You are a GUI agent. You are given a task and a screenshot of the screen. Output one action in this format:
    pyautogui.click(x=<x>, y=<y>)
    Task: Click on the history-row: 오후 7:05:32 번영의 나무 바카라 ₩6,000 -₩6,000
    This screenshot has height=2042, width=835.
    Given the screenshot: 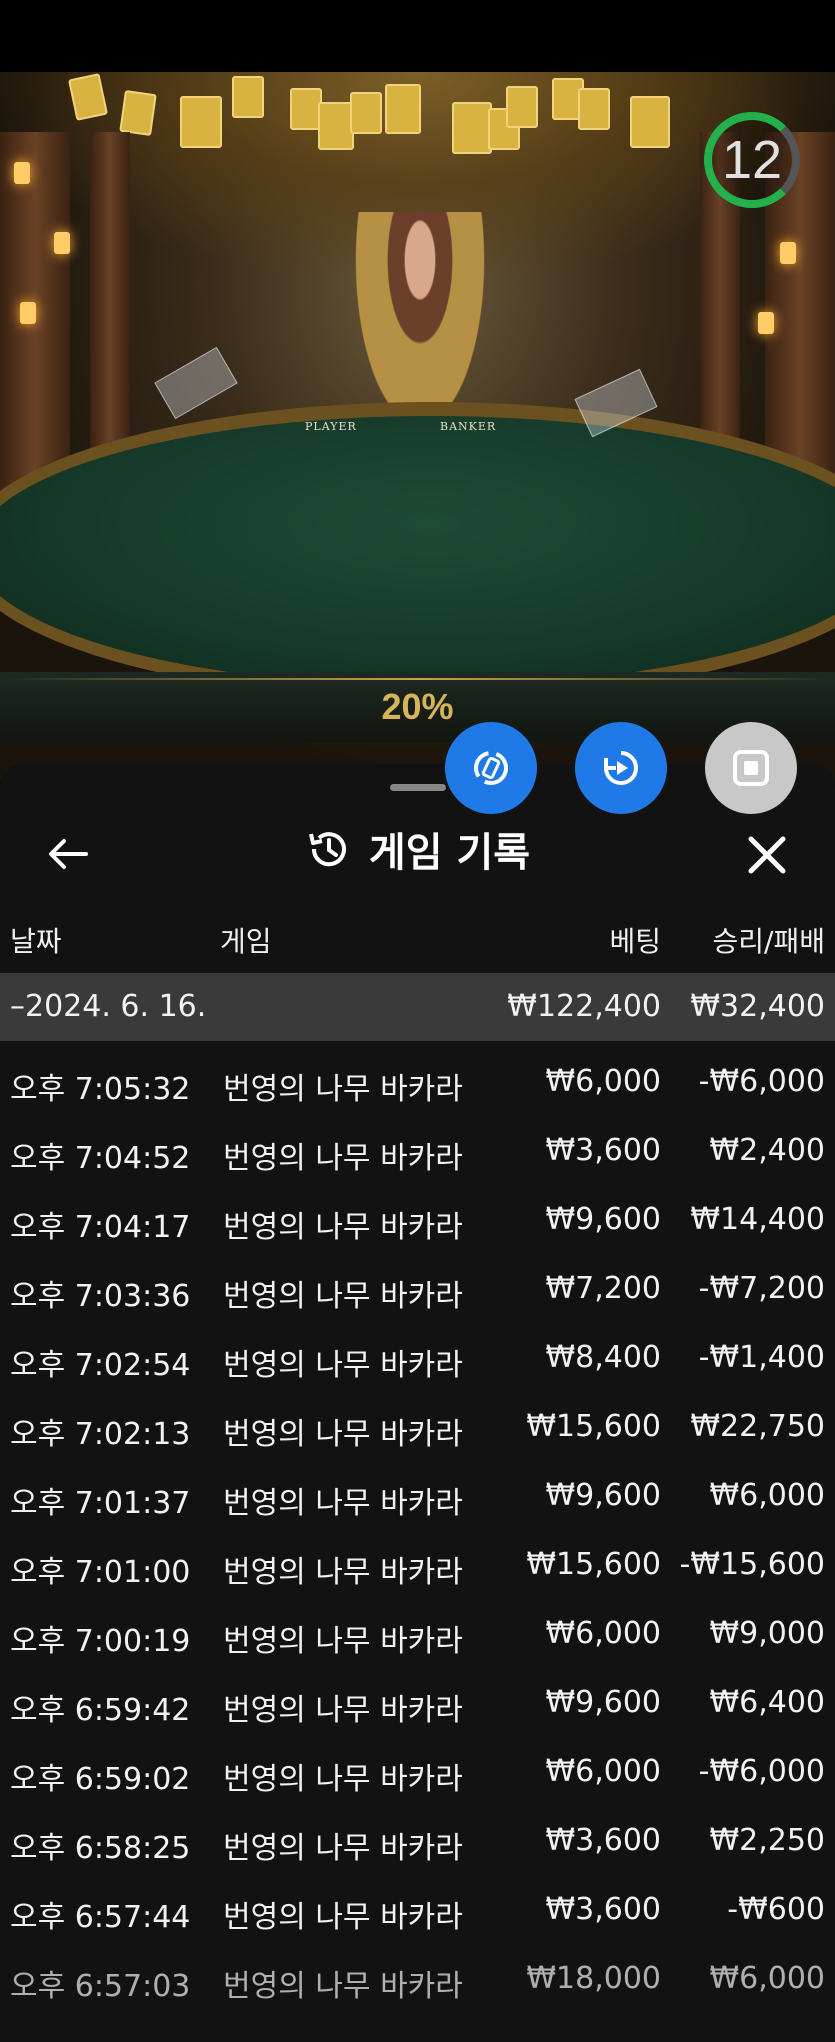 What is the action you would take?
    pyautogui.click(x=417, y=1082)
    